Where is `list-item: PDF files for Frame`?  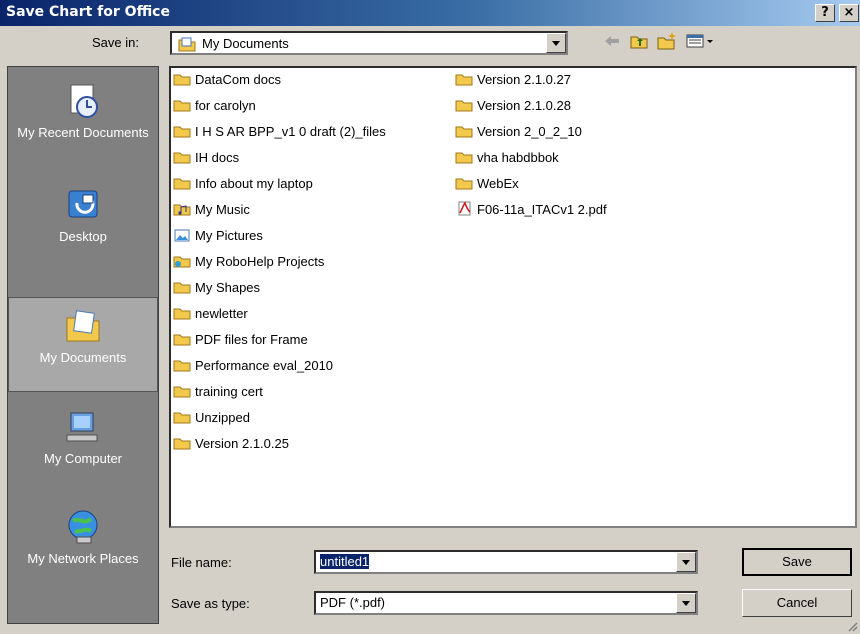 list-item: PDF files for Frame is located at coordinates (240, 340).